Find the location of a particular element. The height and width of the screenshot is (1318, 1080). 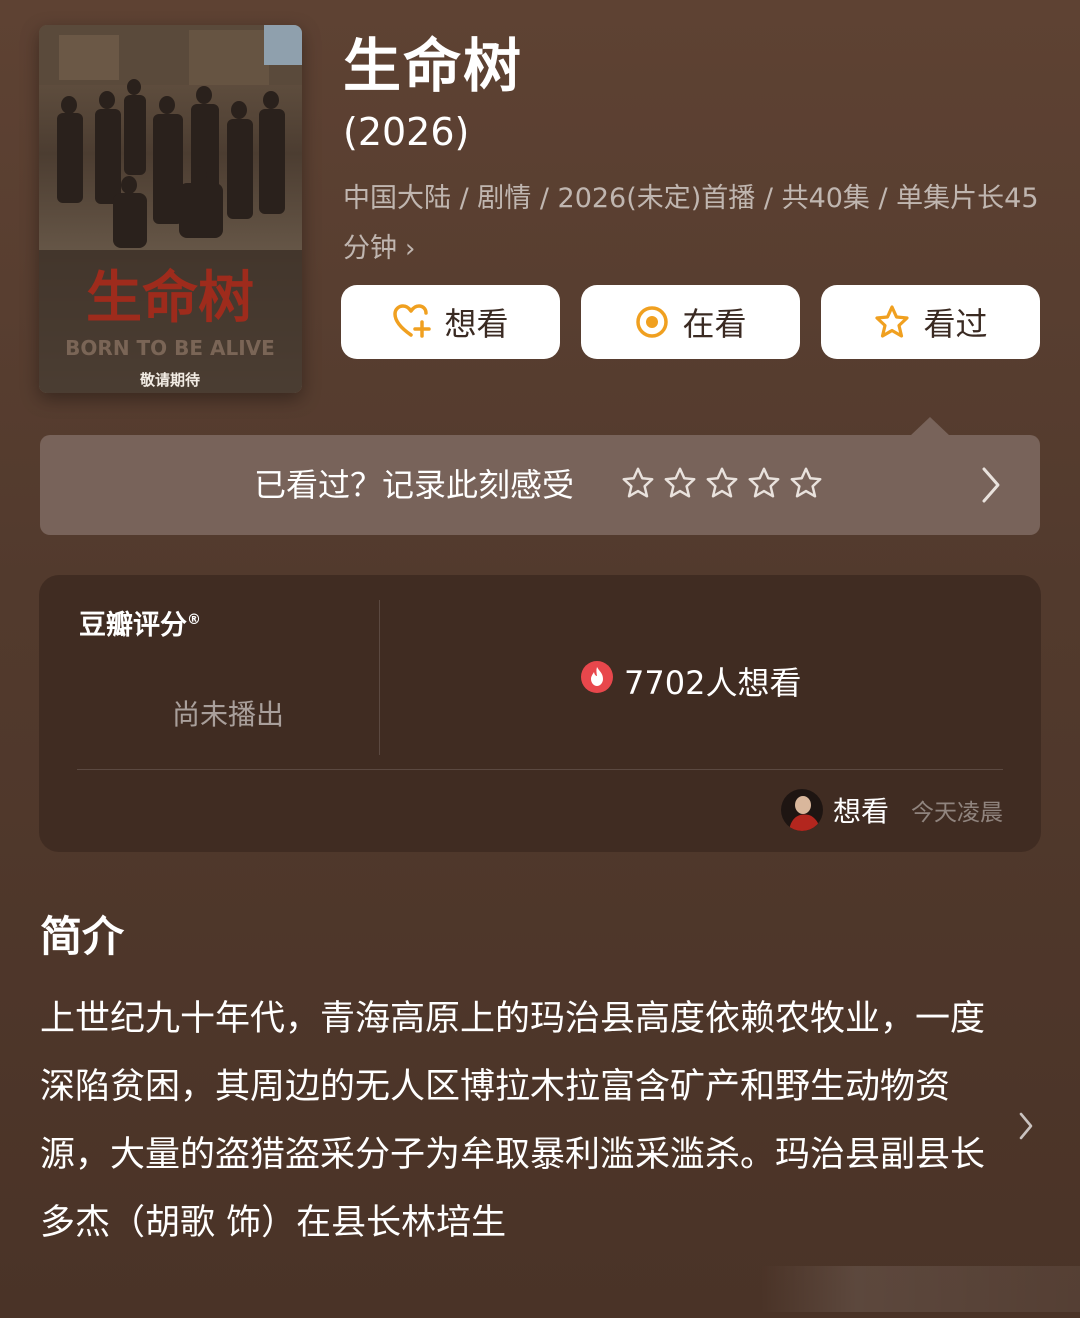

want-to-watch-button: 想看 is located at coordinates (450, 322).